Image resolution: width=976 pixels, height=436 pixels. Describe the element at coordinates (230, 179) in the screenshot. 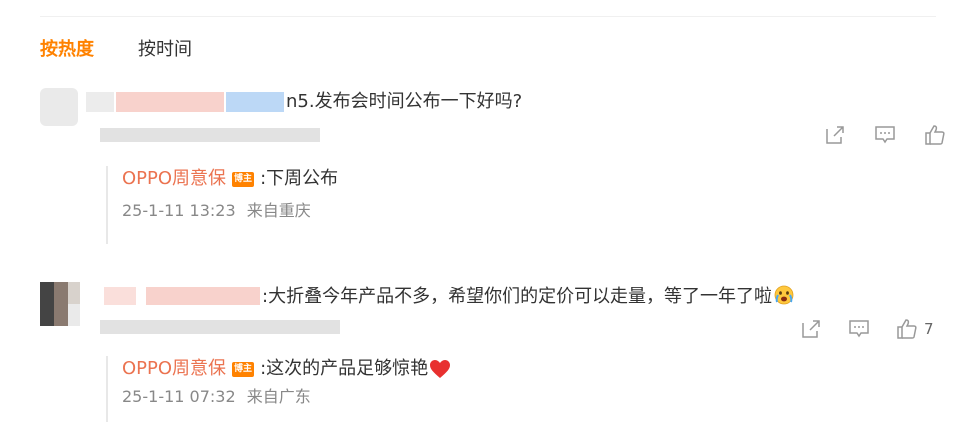

I see `reply-line: OPPO周意保 博主 :下周公布` at that location.